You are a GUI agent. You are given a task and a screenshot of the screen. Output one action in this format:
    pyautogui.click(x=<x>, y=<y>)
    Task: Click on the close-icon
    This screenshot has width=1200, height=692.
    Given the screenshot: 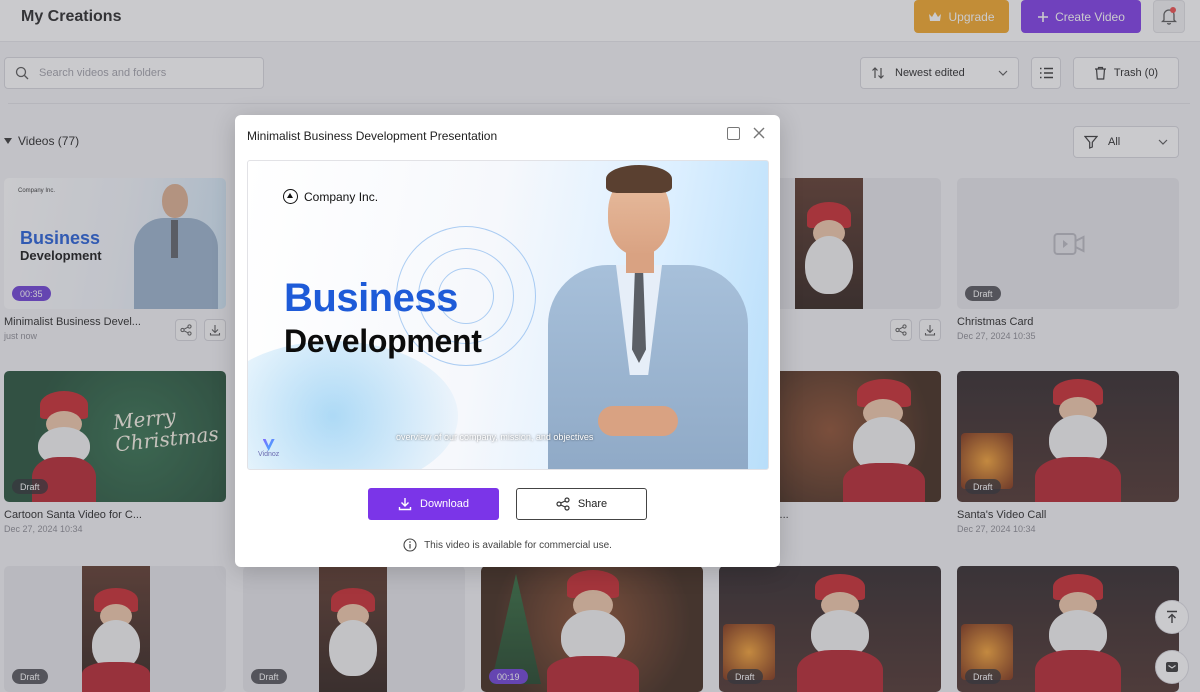 What is the action you would take?
    pyautogui.click(x=759, y=133)
    